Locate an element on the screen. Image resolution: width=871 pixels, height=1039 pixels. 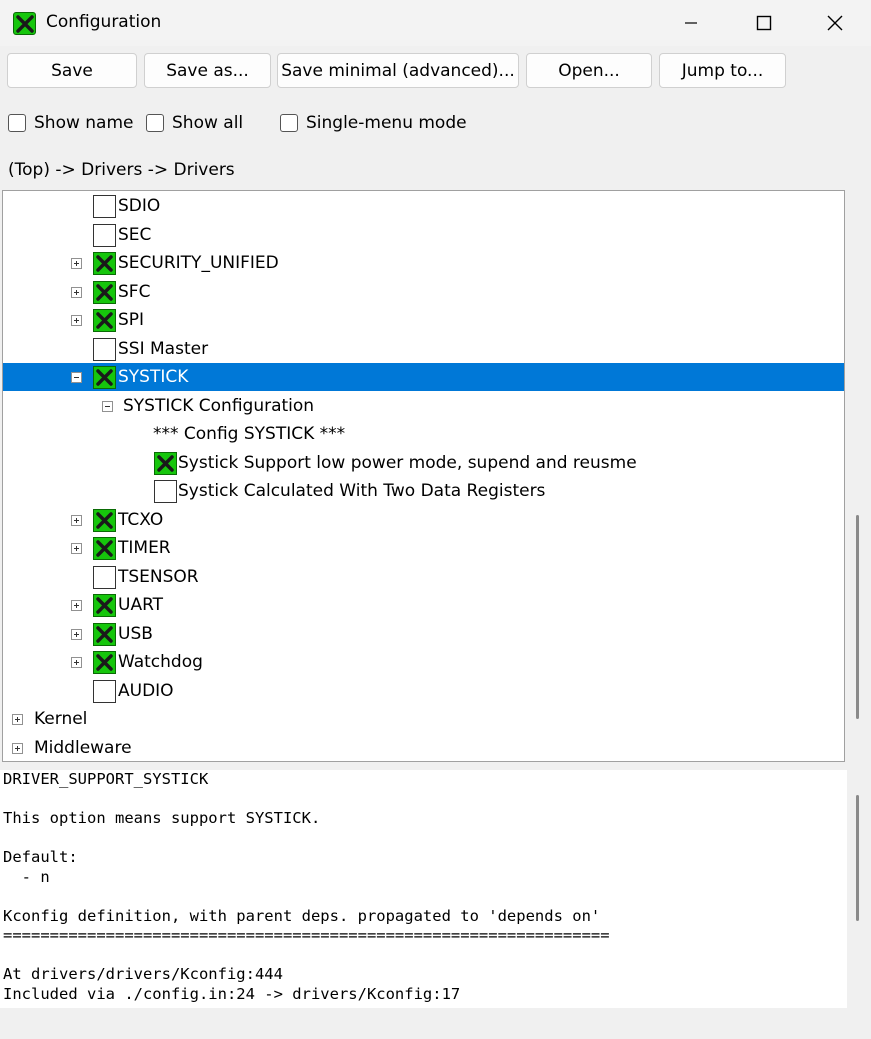
tree-item-label: SFC is located at coordinates (134, 292).